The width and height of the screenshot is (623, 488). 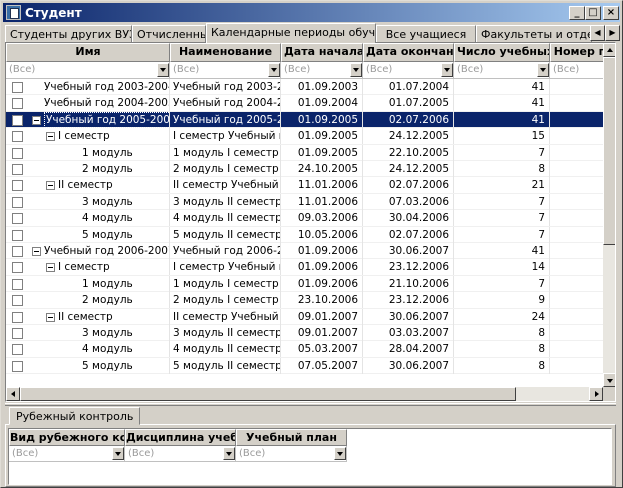 I want to click on tab-milestone-control: Рубежный контроль, so click(x=75, y=416).